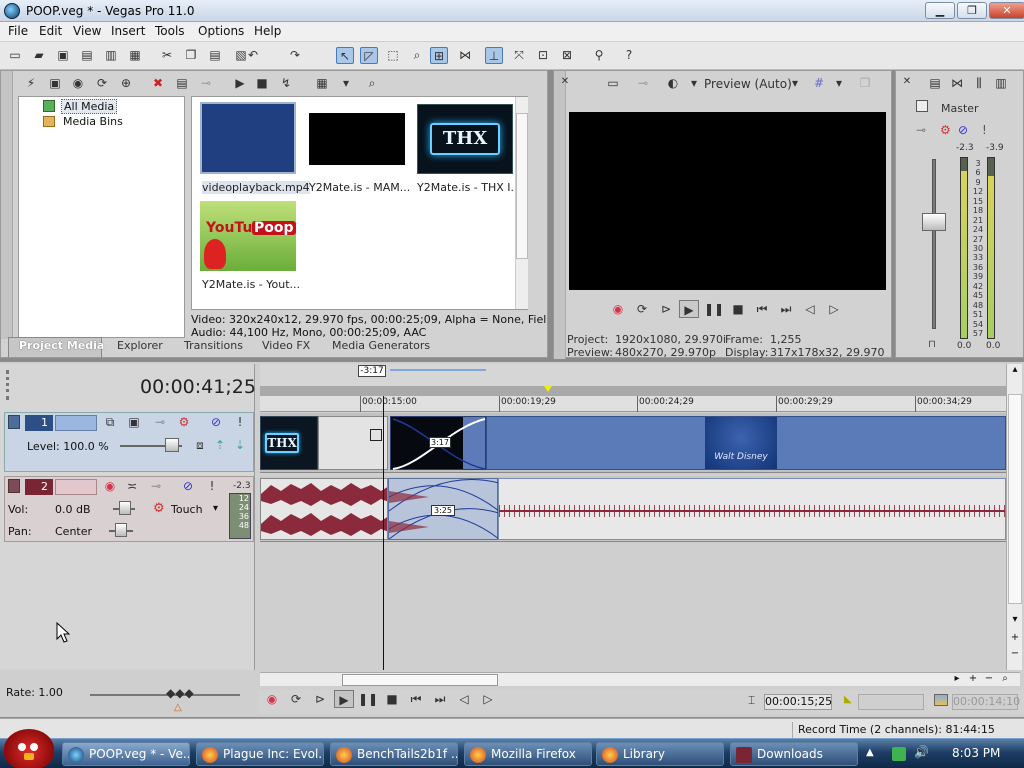 The width and height of the screenshot is (1024, 768). I want to click on master-mute-icon: ⊘, so click(963, 130).